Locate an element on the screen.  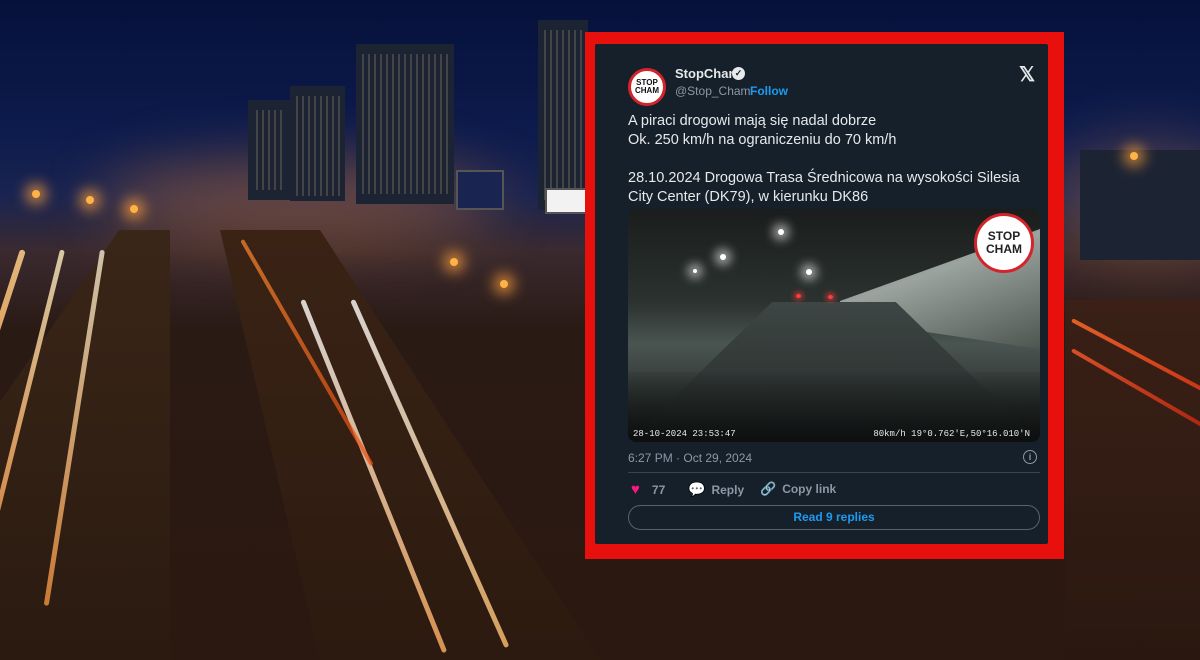
video-watermark-logo: STOP CHAM is located at coordinates (1004, 243).